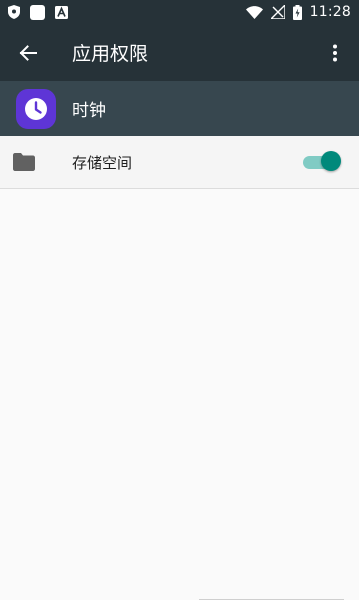 Image resolution: width=359 pixels, height=600 pixels. I want to click on shield-icon, so click(14, 12).